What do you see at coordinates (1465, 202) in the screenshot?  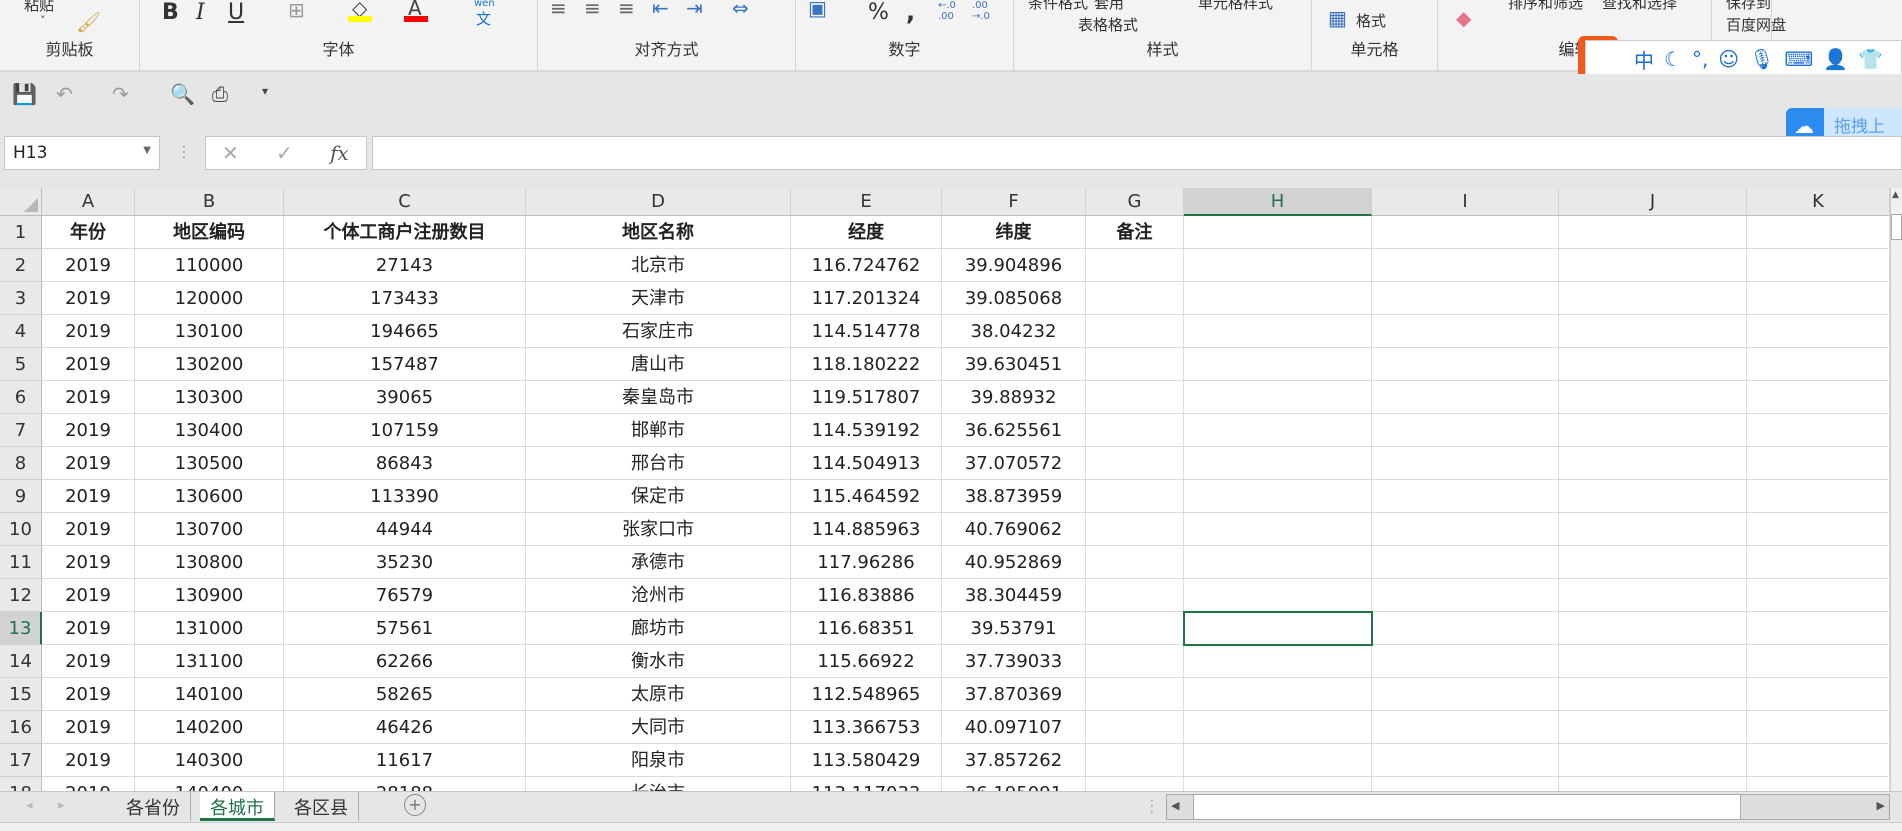 I see `column-header-I: I` at bounding box center [1465, 202].